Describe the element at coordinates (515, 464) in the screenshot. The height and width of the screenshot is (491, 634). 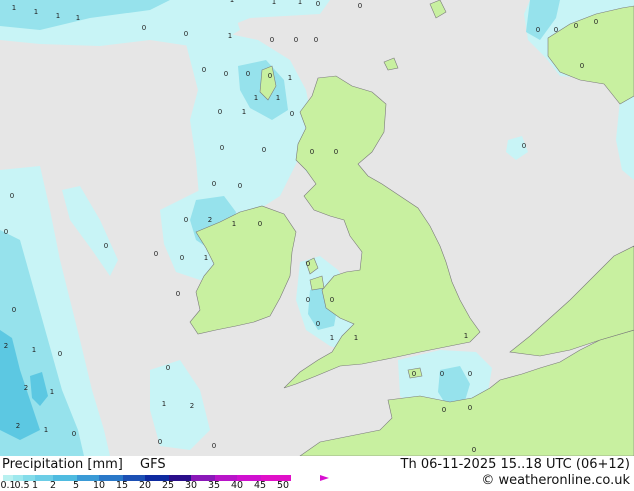
I see `legend-datetime: Th 06-11-2025 15..18 UTC (06+12)` at that location.